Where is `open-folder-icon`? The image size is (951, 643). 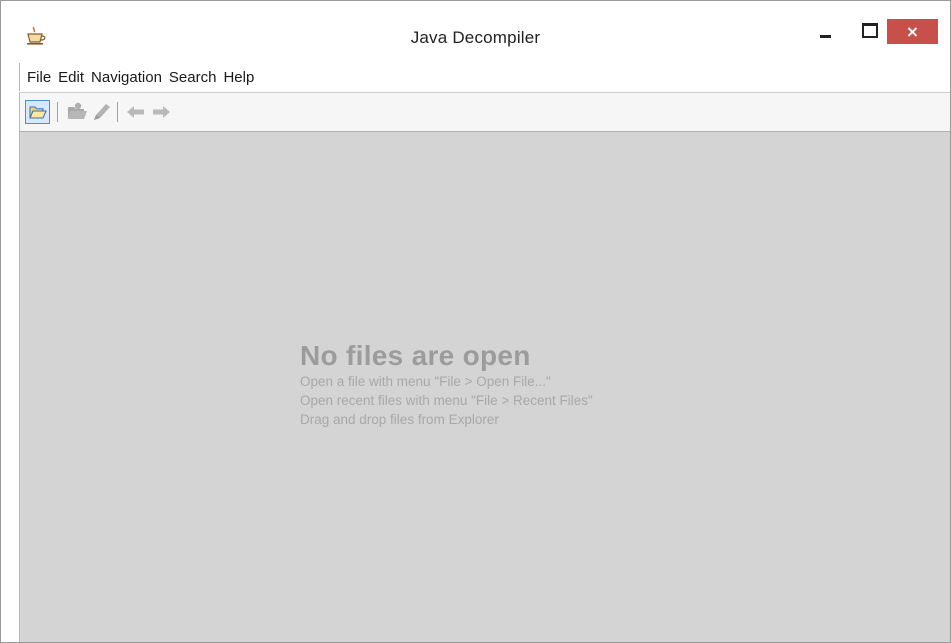 open-folder-icon is located at coordinates (37, 112).